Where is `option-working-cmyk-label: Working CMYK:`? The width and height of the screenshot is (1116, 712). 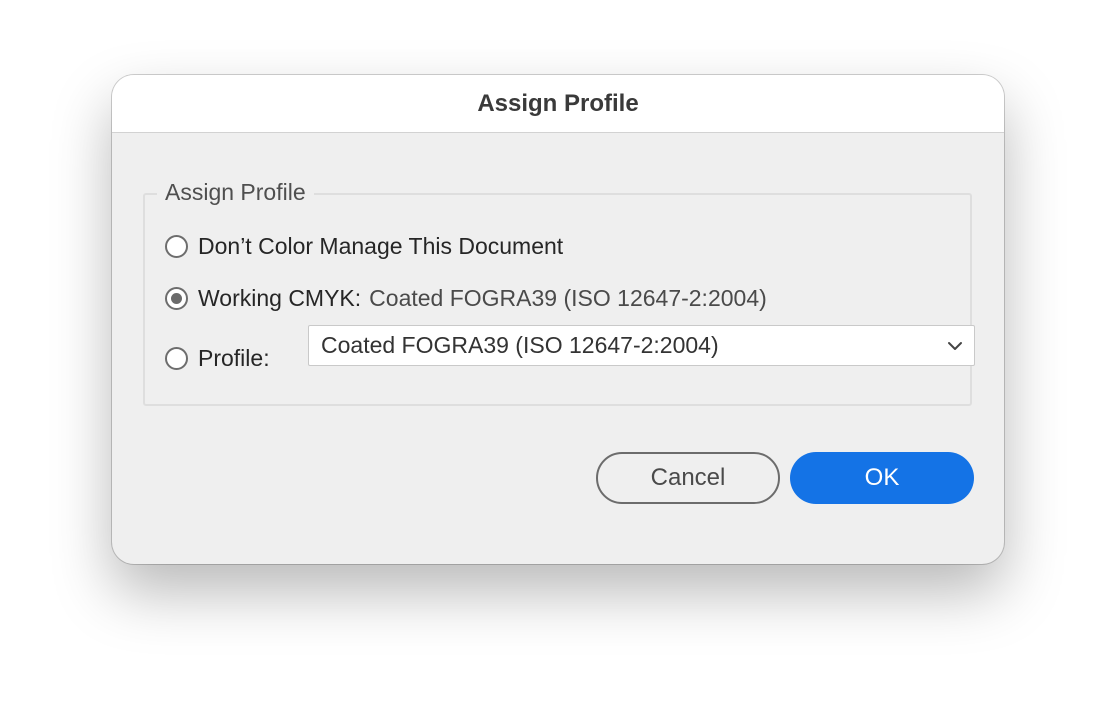
option-working-cmyk-label: Working CMYK: is located at coordinates (279, 298).